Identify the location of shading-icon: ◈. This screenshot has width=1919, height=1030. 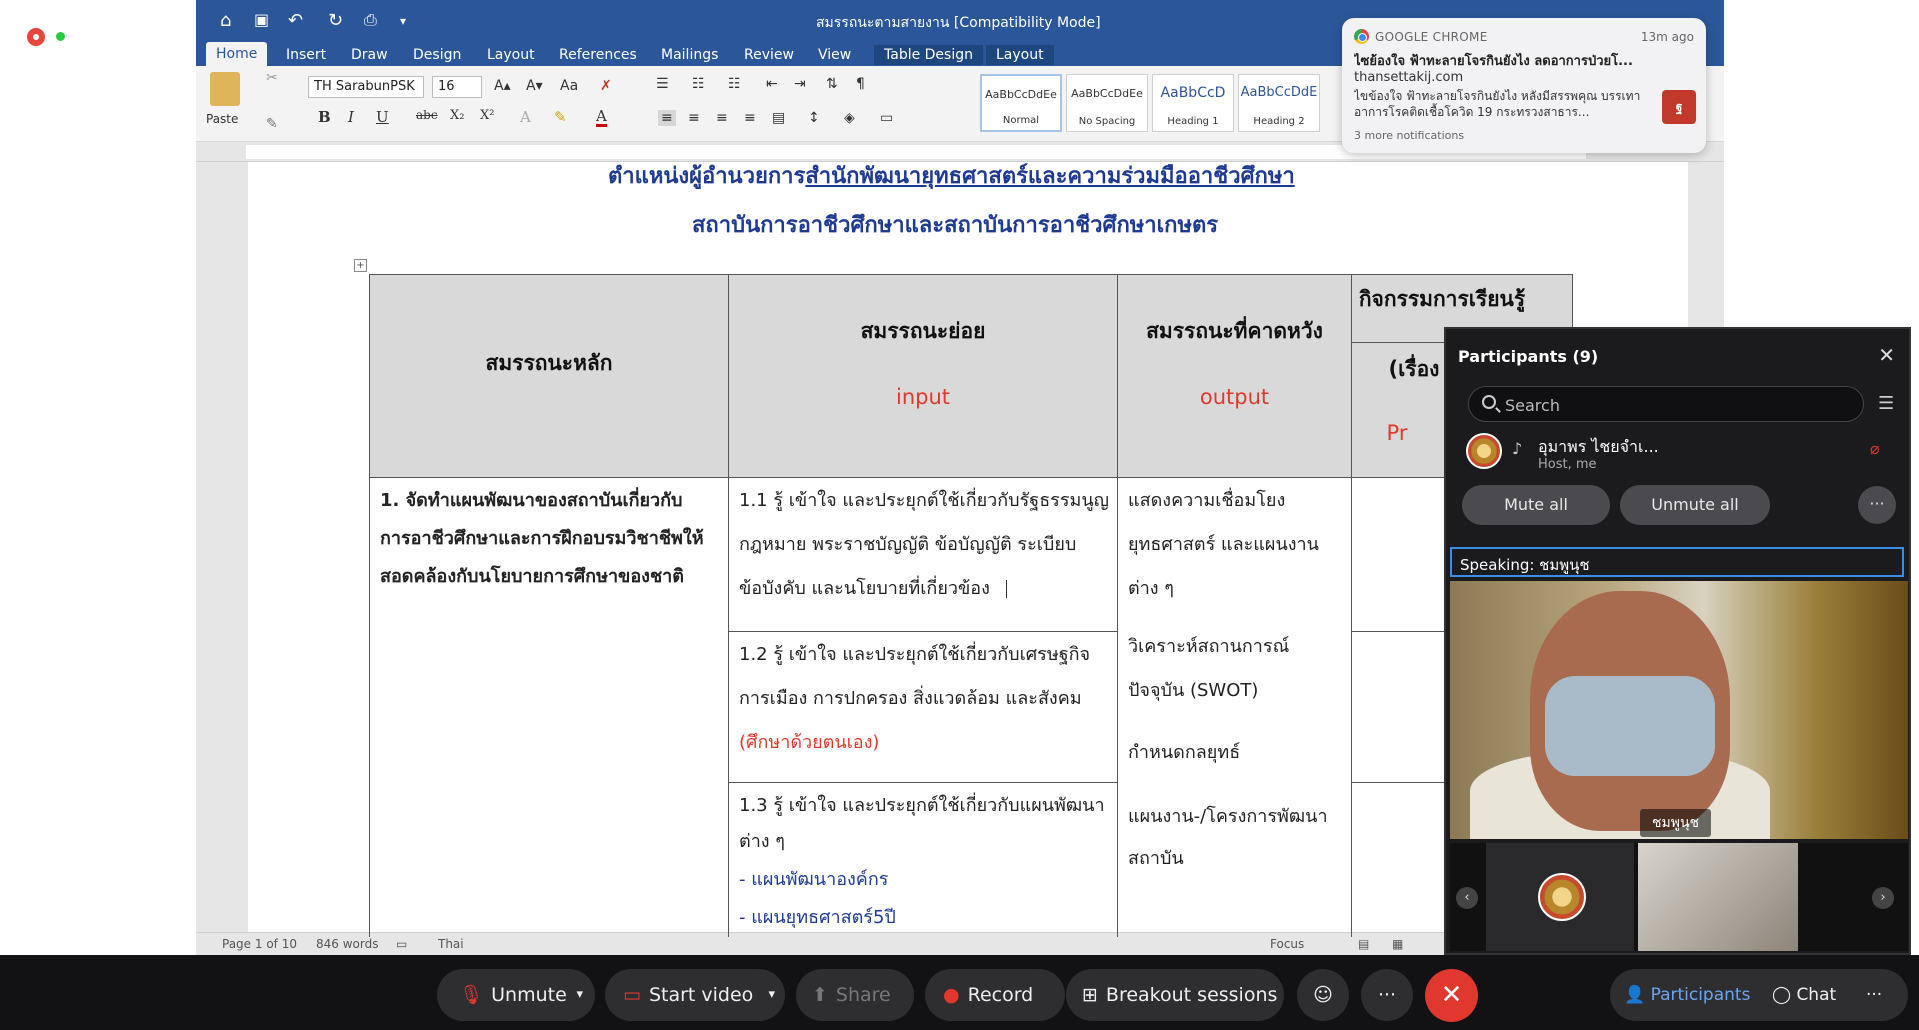
(849, 118).